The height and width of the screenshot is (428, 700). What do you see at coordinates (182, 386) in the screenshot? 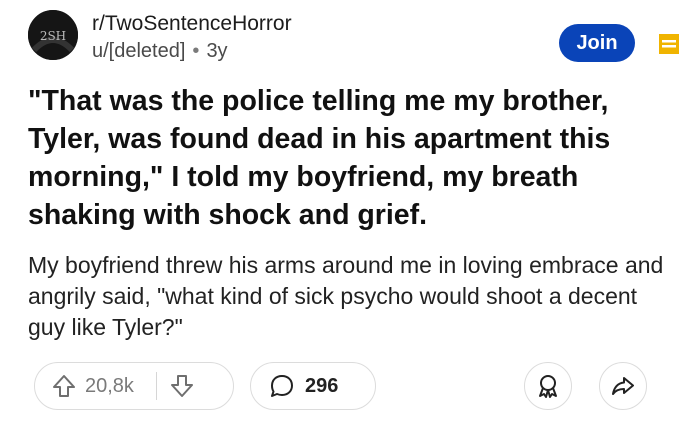
I see `downvote-icon` at bounding box center [182, 386].